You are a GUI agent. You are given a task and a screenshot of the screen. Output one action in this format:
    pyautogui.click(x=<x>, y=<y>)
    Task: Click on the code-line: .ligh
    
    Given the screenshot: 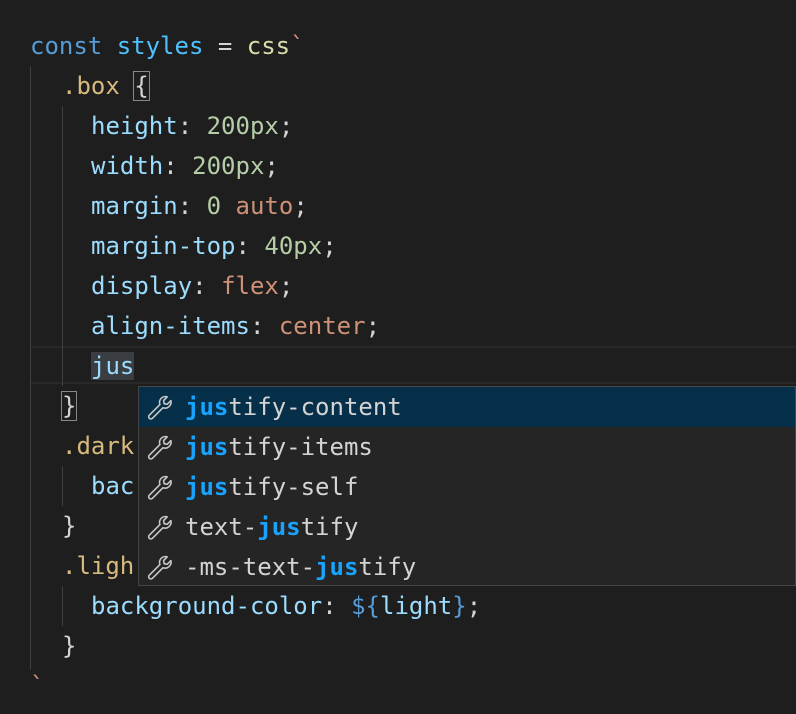 What is the action you would take?
    pyautogui.click(x=98, y=566)
    